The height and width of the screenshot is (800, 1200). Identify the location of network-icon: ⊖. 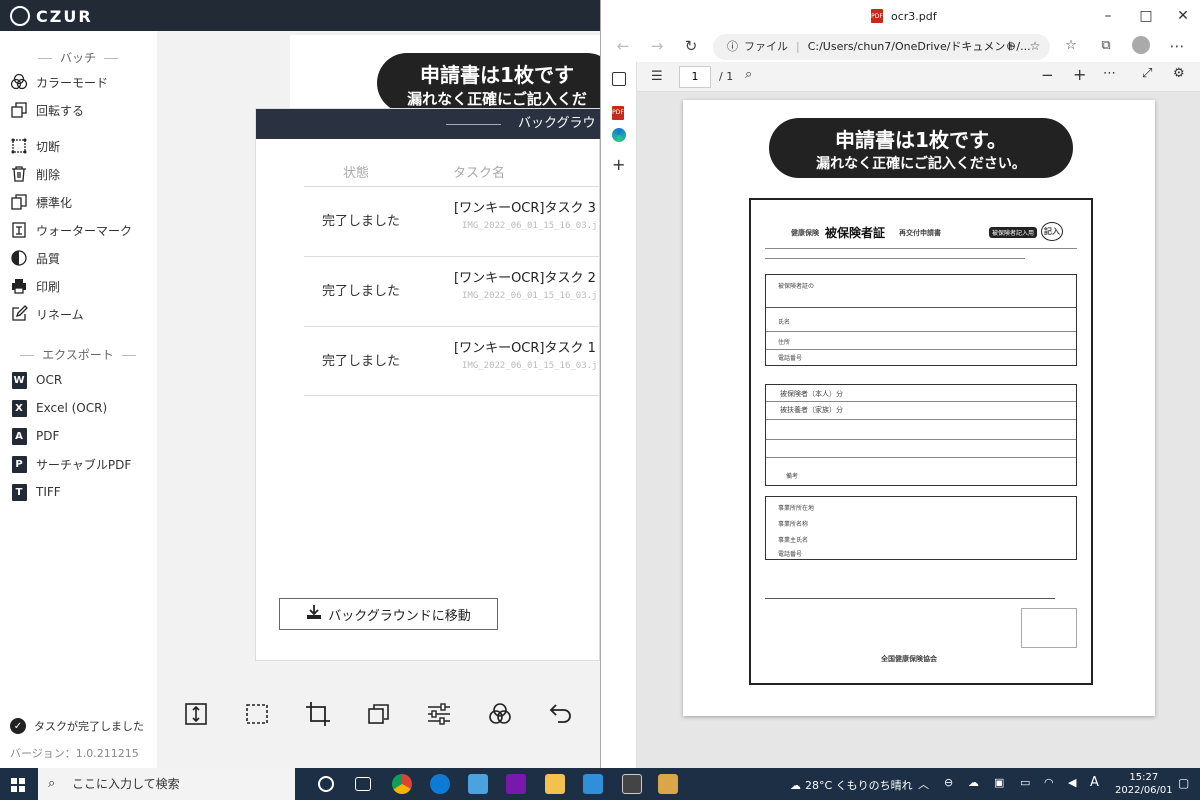
(948, 782).